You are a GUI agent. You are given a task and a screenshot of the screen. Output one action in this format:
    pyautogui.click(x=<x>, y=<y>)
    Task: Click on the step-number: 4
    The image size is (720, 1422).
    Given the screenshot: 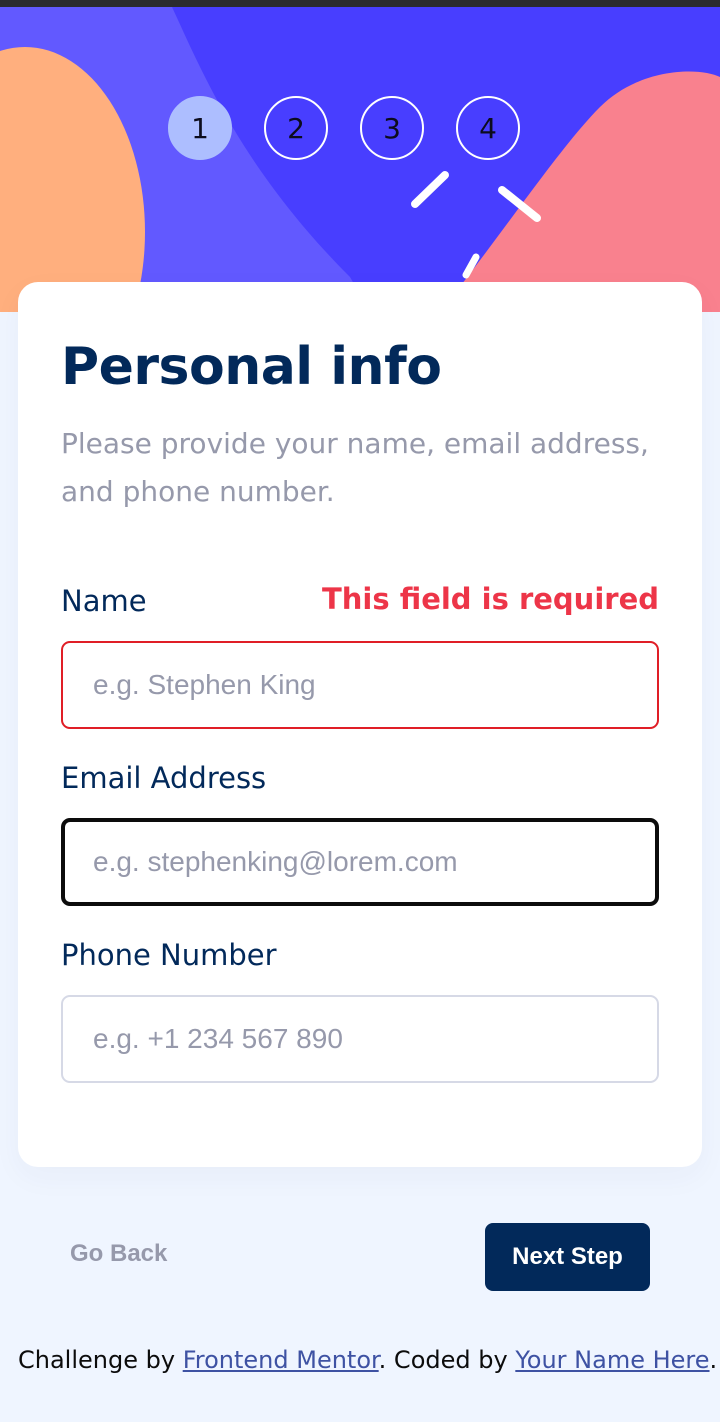 What is the action you would take?
    pyautogui.click(x=488, y=128)
    